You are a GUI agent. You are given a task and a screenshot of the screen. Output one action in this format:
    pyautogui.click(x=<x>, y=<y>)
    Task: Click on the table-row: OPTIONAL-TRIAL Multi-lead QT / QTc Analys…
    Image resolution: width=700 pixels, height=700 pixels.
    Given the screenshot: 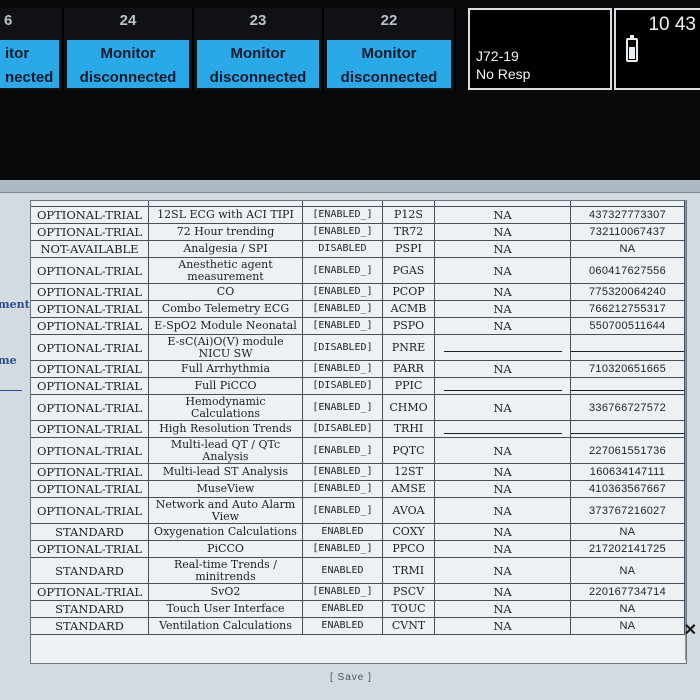 What is the action you would take?
    pyautogui.click(x=358, y=451)
    